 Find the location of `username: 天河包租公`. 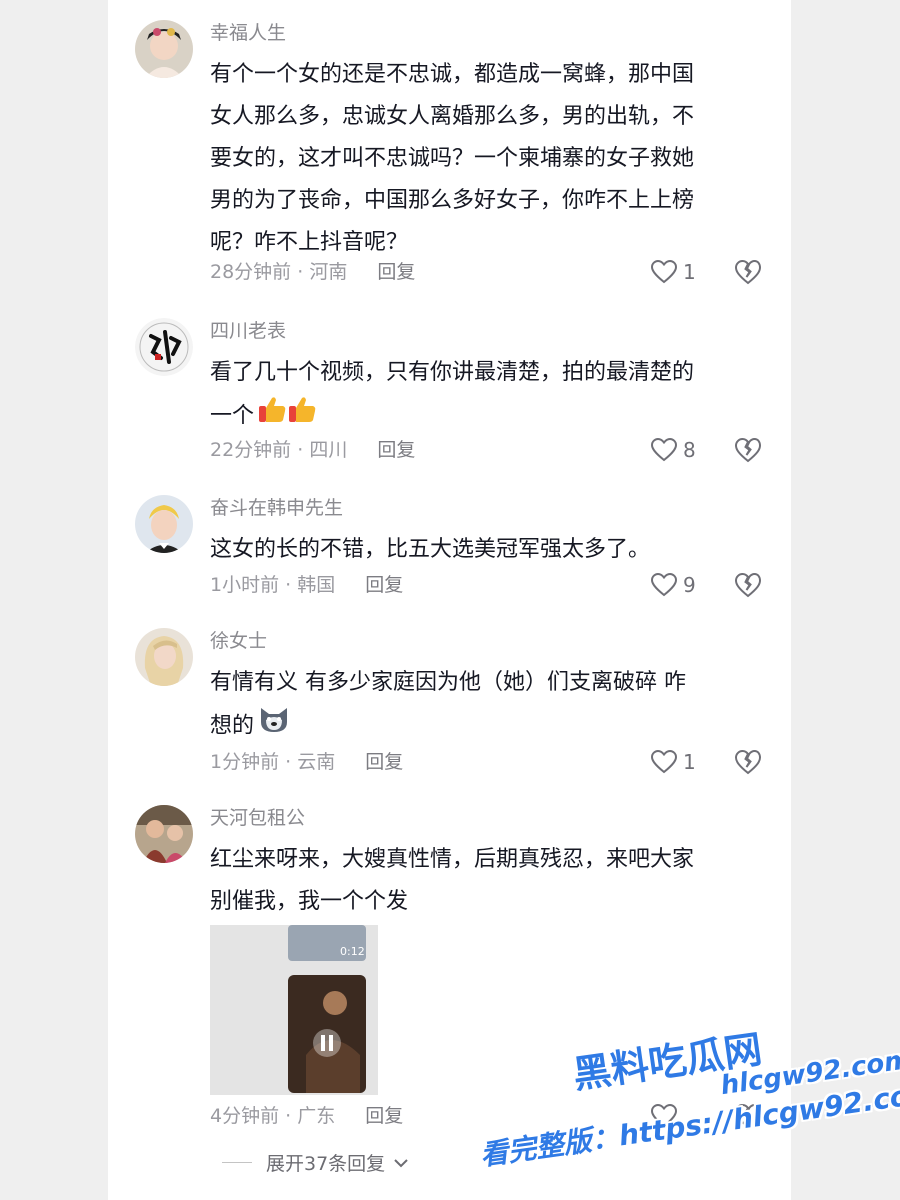

username: 天河包租公 is located at coordinates (257, 818).